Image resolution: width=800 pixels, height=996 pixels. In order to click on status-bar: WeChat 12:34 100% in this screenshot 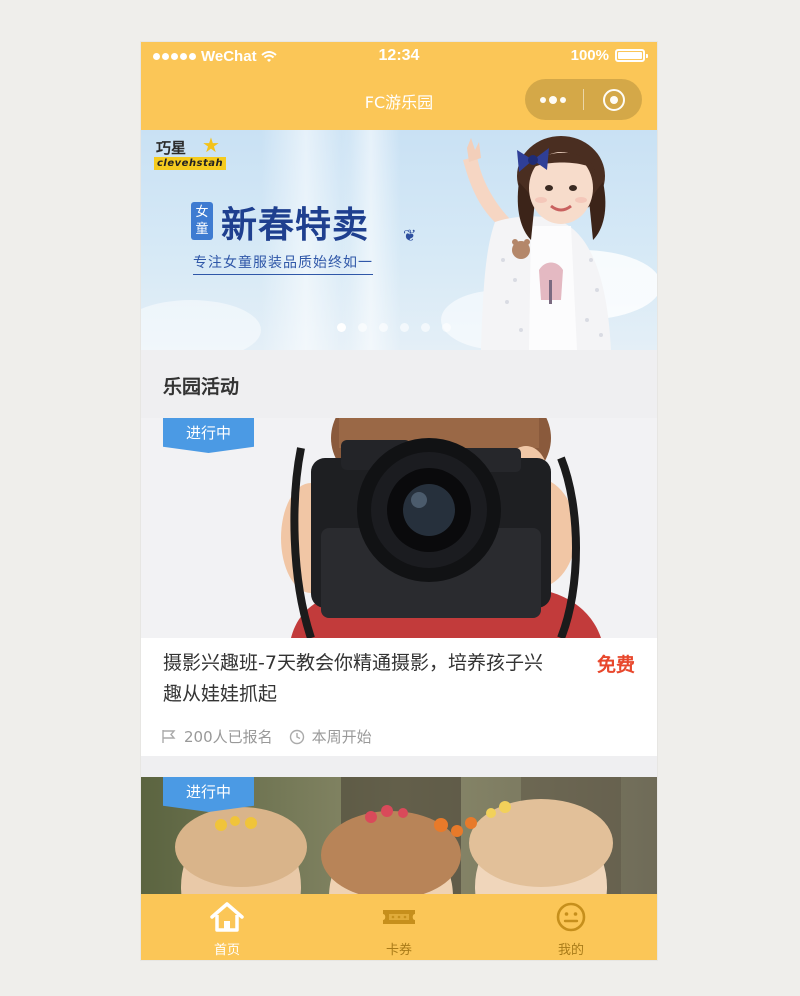, I will do `click(399, 56)`.